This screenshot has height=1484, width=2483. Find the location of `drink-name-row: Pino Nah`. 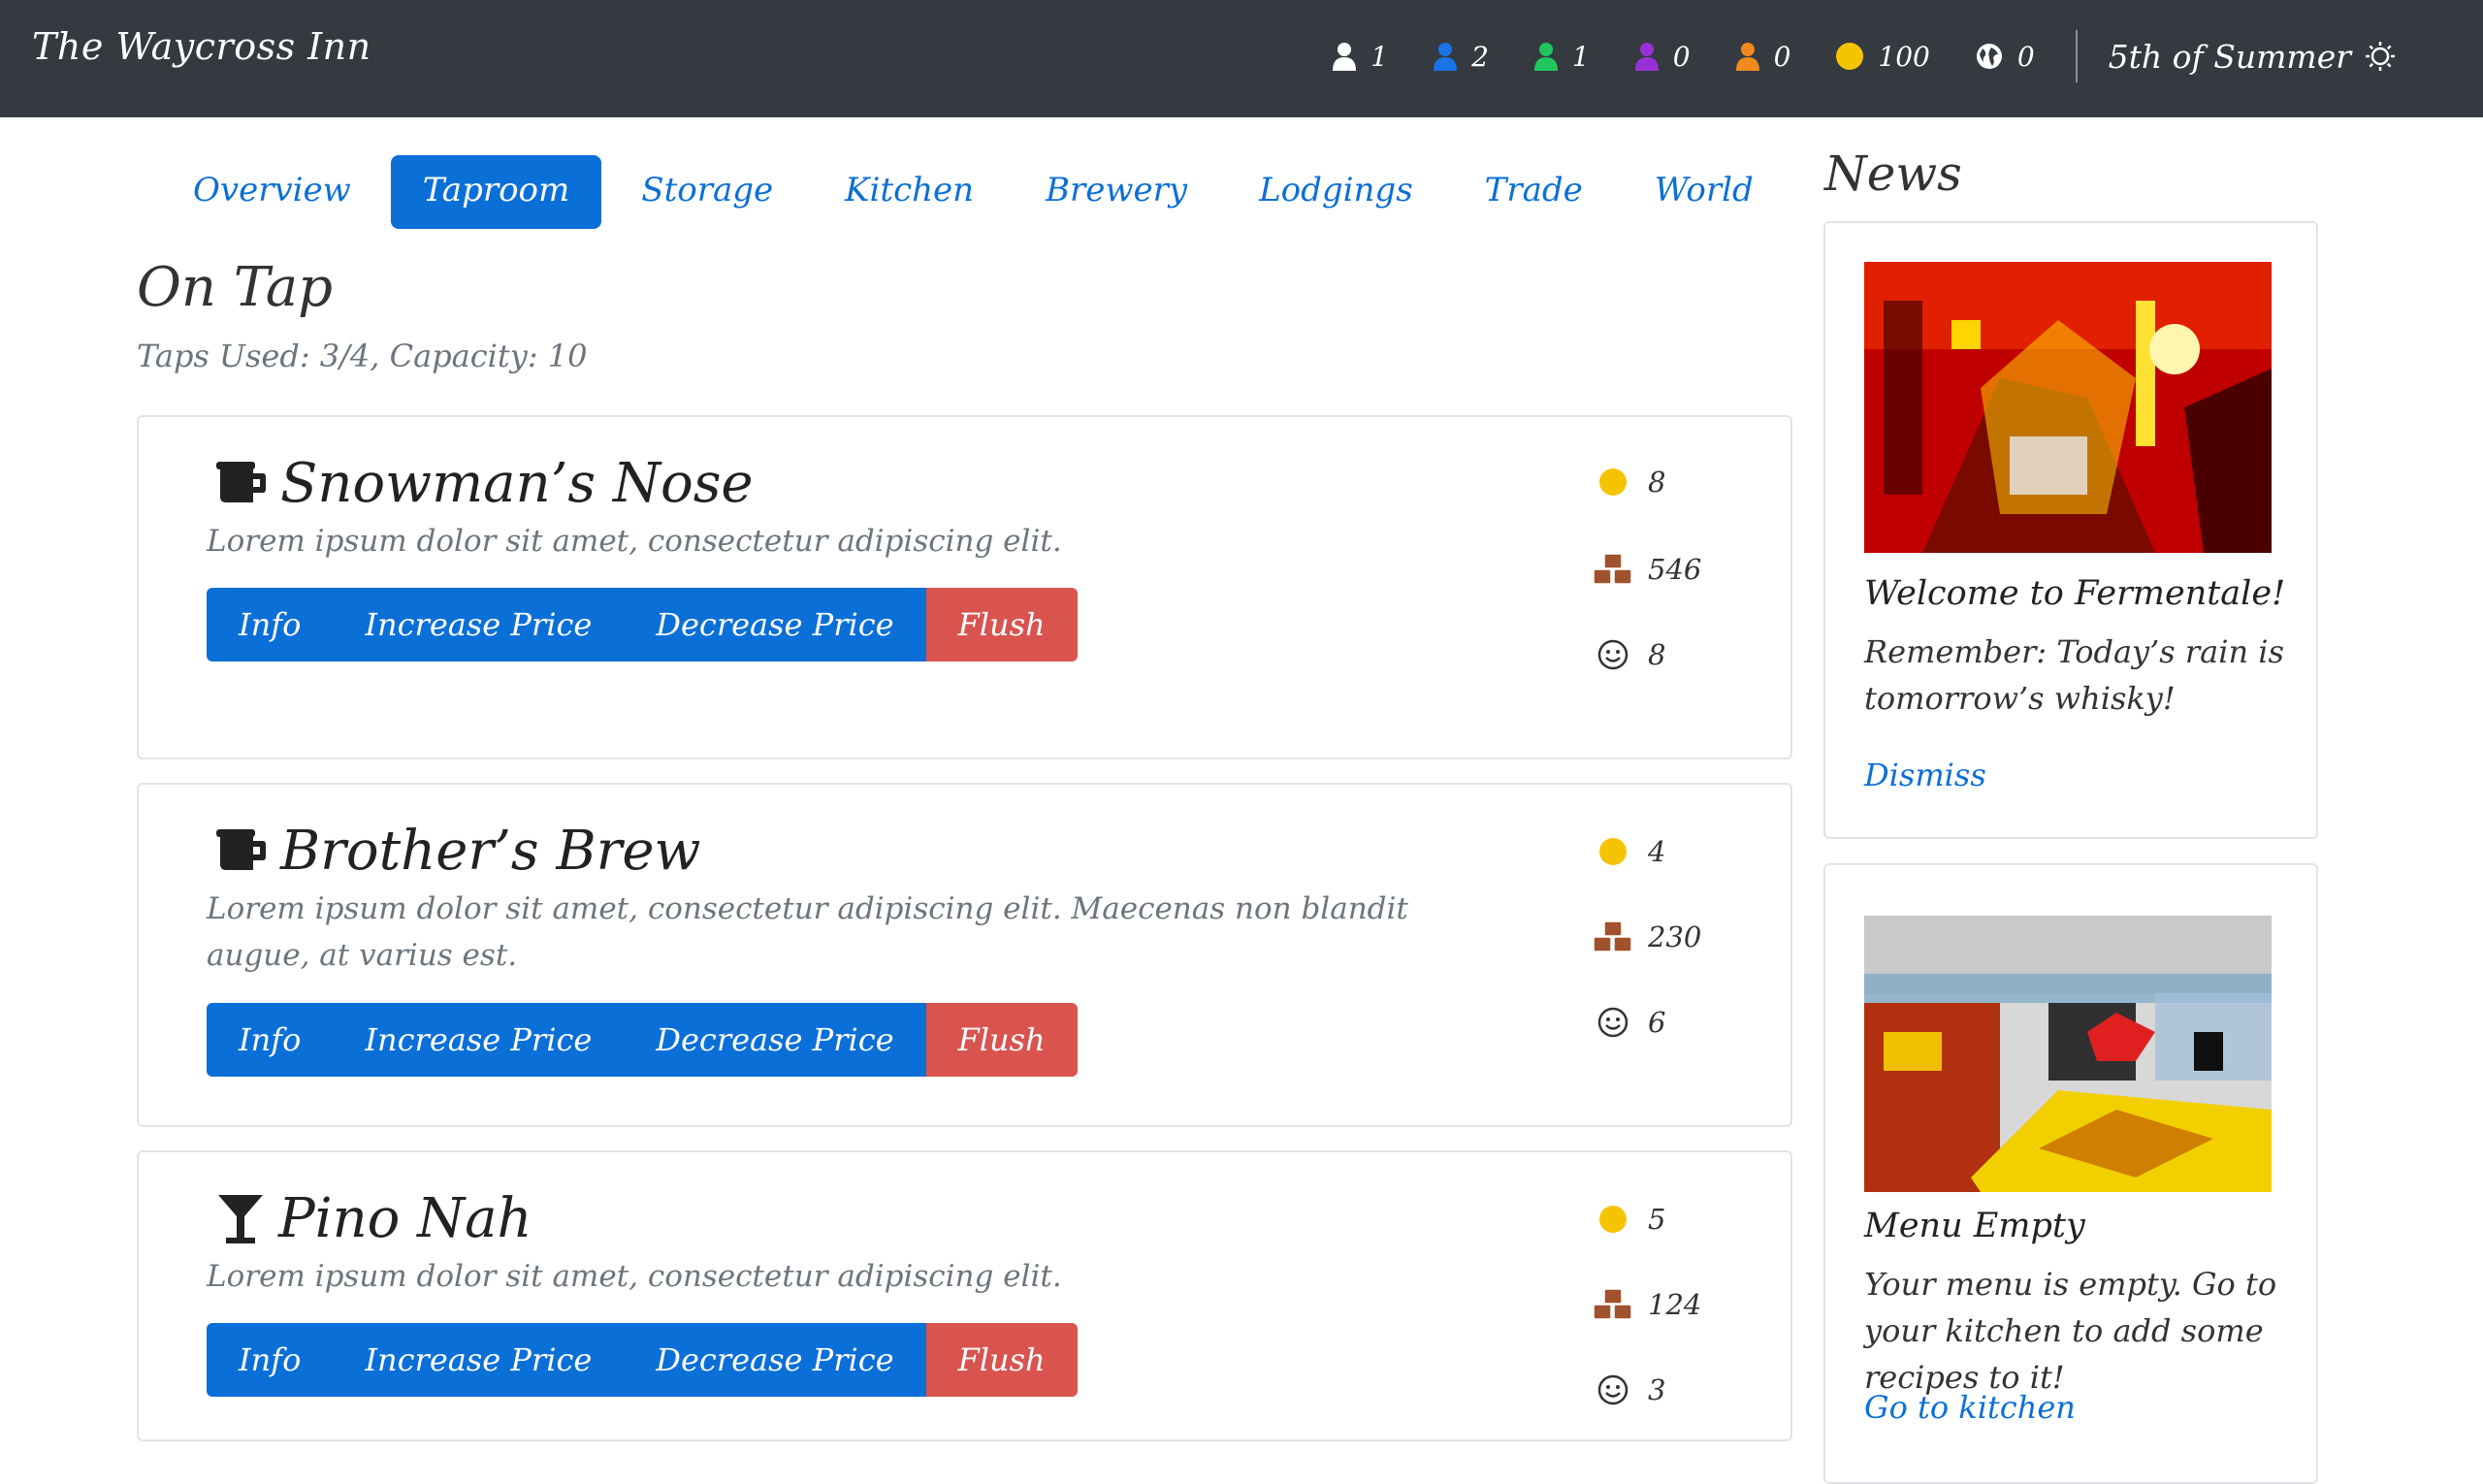

drink-name-row: Pino Nah is located at coordinates (374, 1218).